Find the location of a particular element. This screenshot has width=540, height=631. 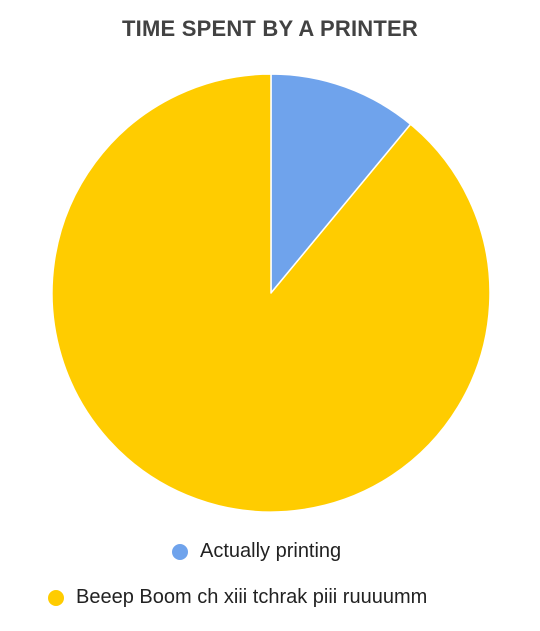

legend-swatch-beeep-boom is located at coordinates (56, 597).